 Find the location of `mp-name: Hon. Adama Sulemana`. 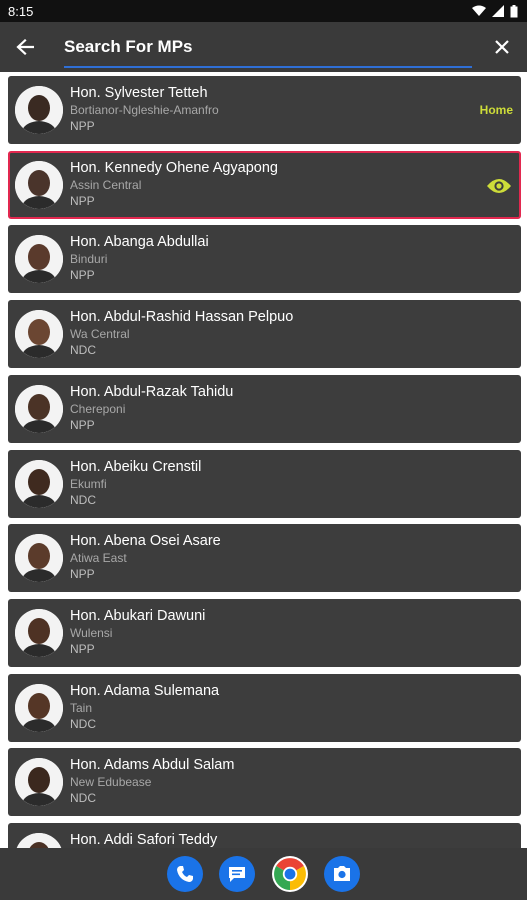

mp-name: Hon. Adama Sulemana is located at coordinates (145, 690).